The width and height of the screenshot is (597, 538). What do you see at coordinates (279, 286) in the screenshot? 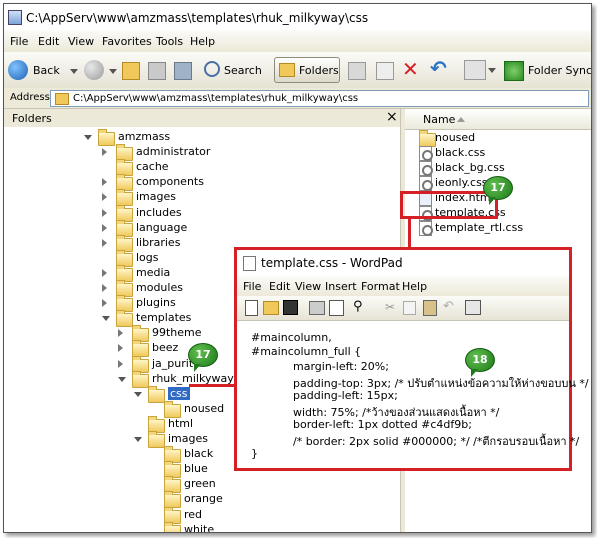
I see `wp-menu-edit: Edit` at bounding box center [279, 286].